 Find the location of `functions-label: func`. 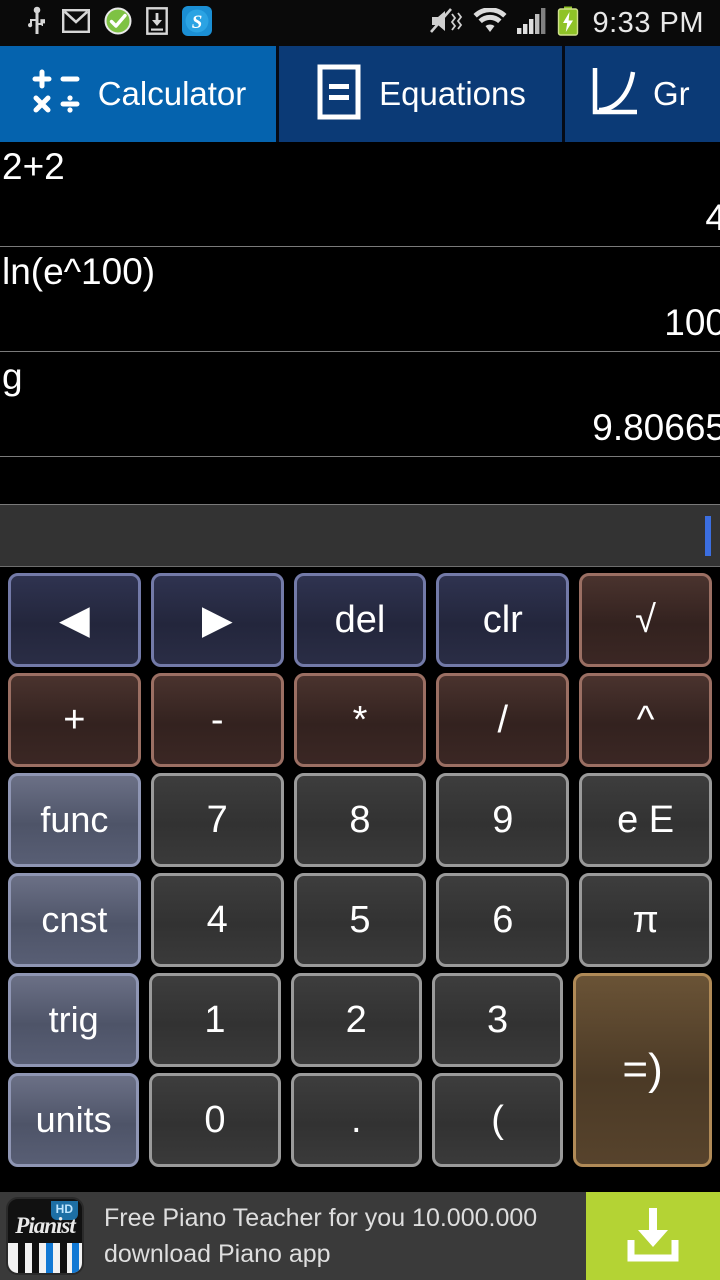

functions-label: func is located at coordinates (74, 819).